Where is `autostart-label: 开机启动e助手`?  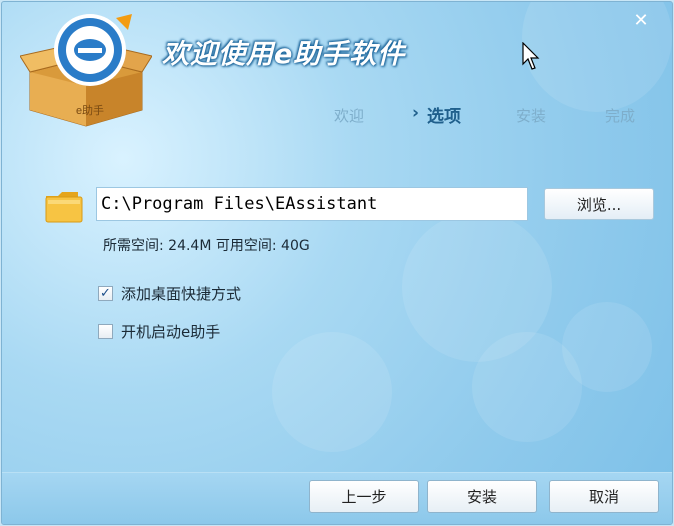 autostart-label: 开机启动e助手 is located at coordinates (171, 332).